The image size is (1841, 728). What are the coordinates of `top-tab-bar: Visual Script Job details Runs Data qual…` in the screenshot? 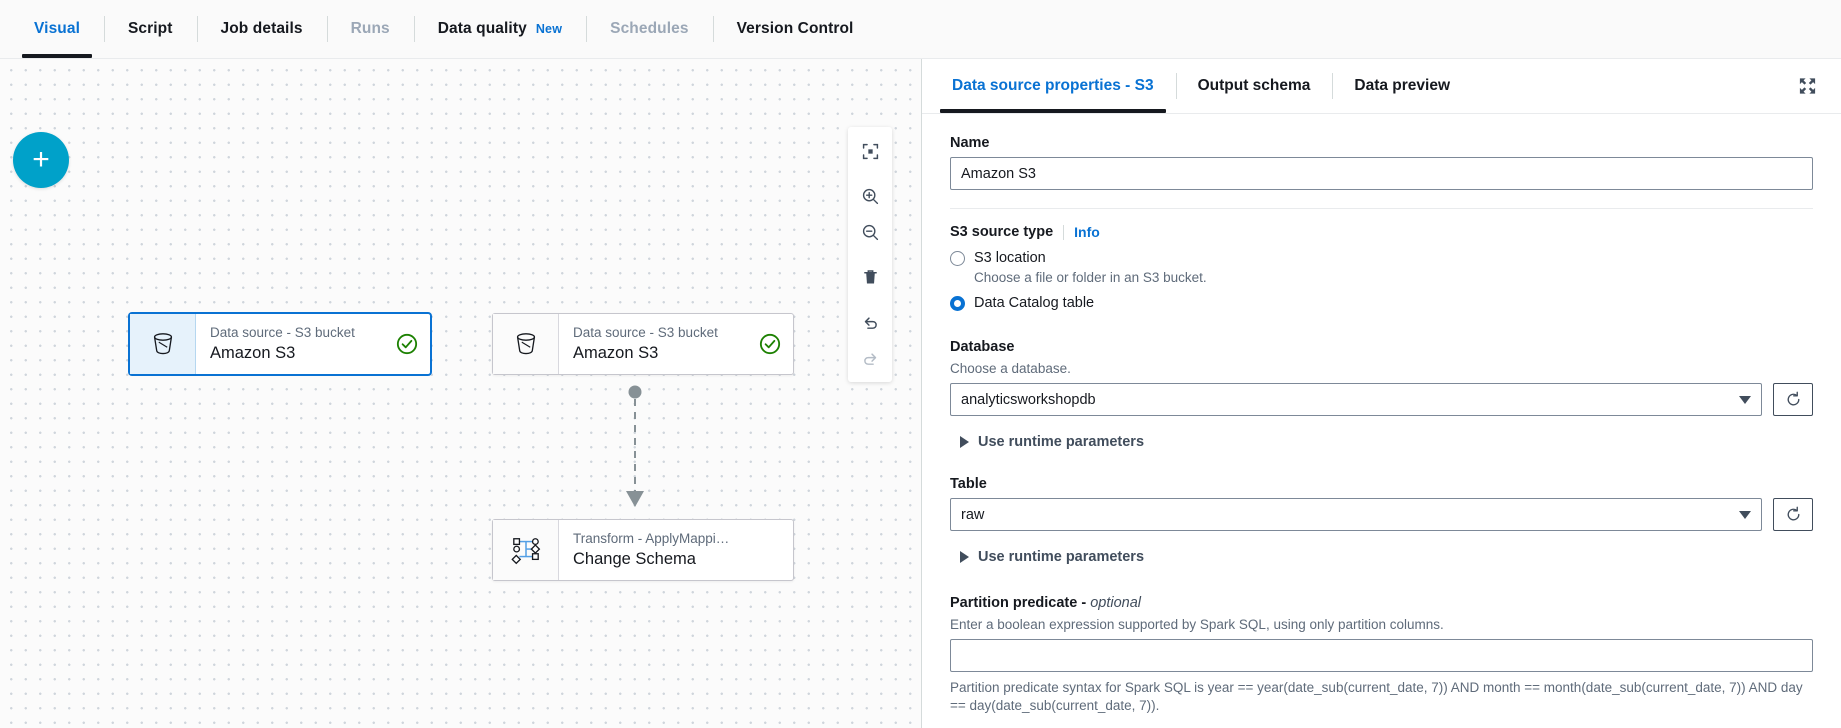 It's located at (920, 29).